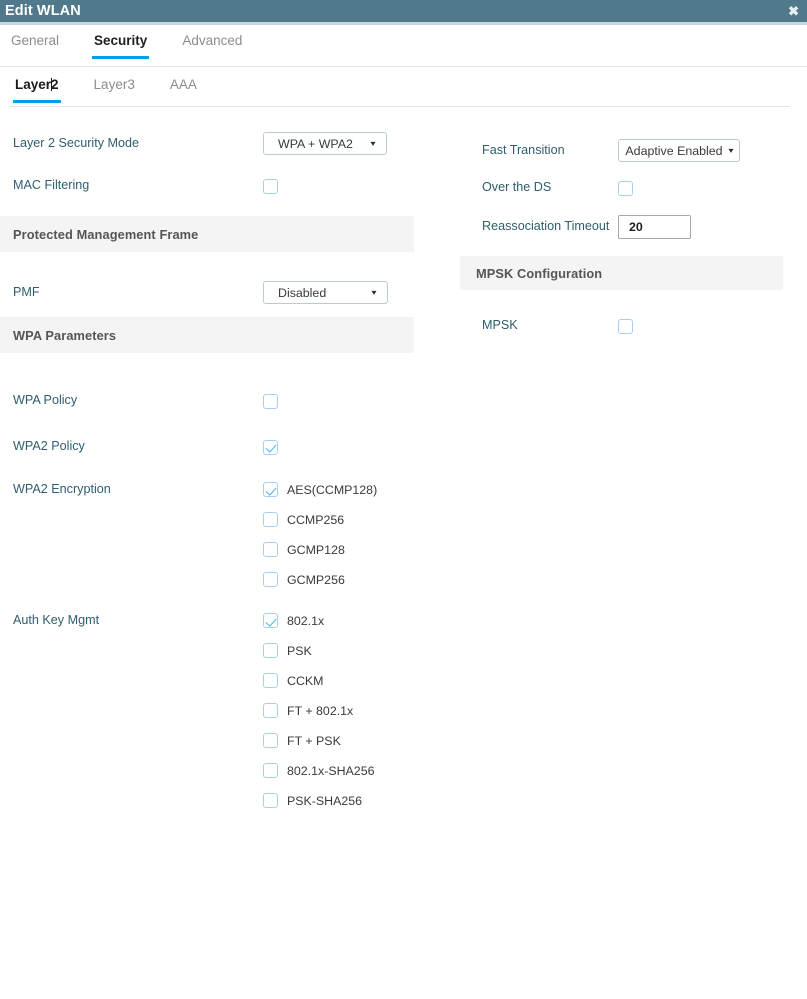 This screenshot has width=807, height=999. I want to click on label-reassociation-timeout: Reassociation Timeout, so click(546, 226).